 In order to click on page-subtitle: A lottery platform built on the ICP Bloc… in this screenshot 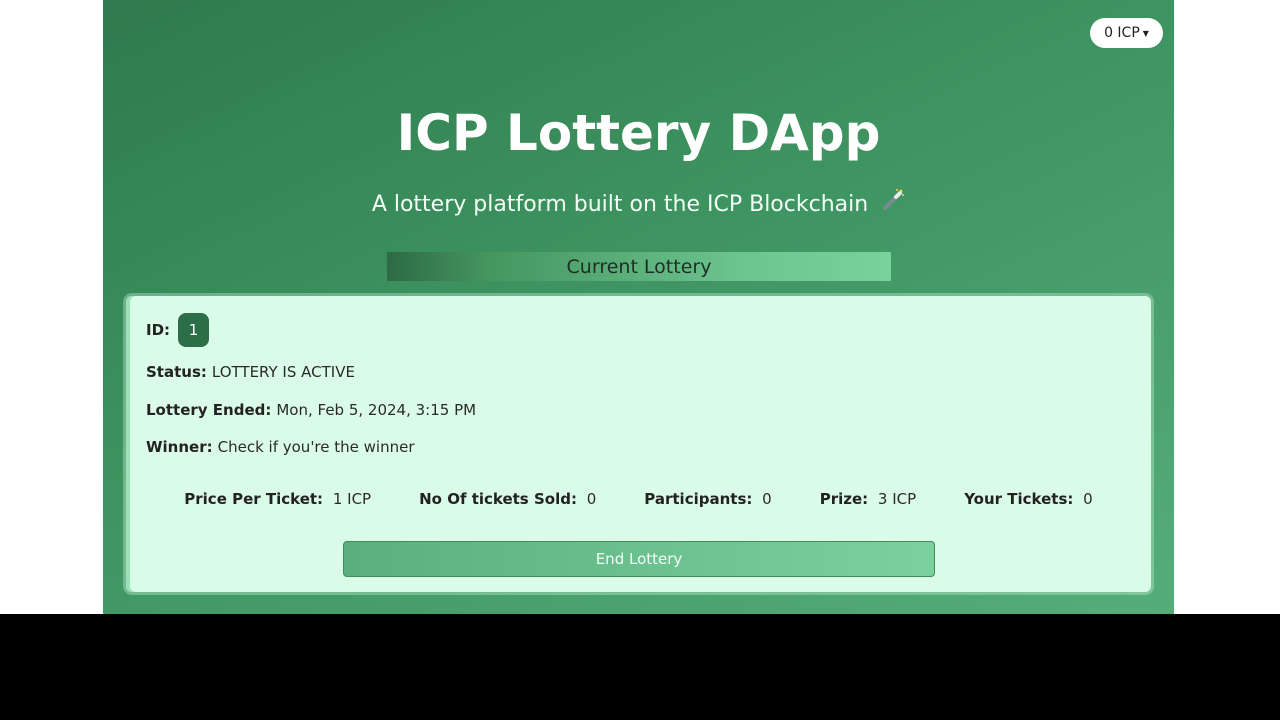, I will do `click(638, 204)`.